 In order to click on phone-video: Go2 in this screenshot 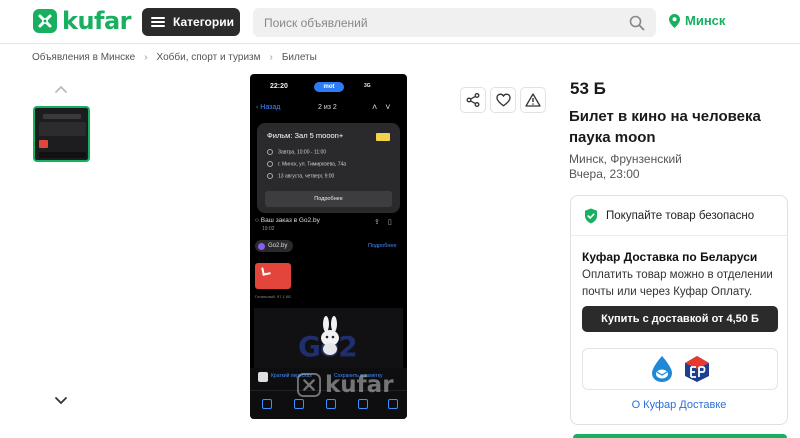, I will do `click(328, 338)`.